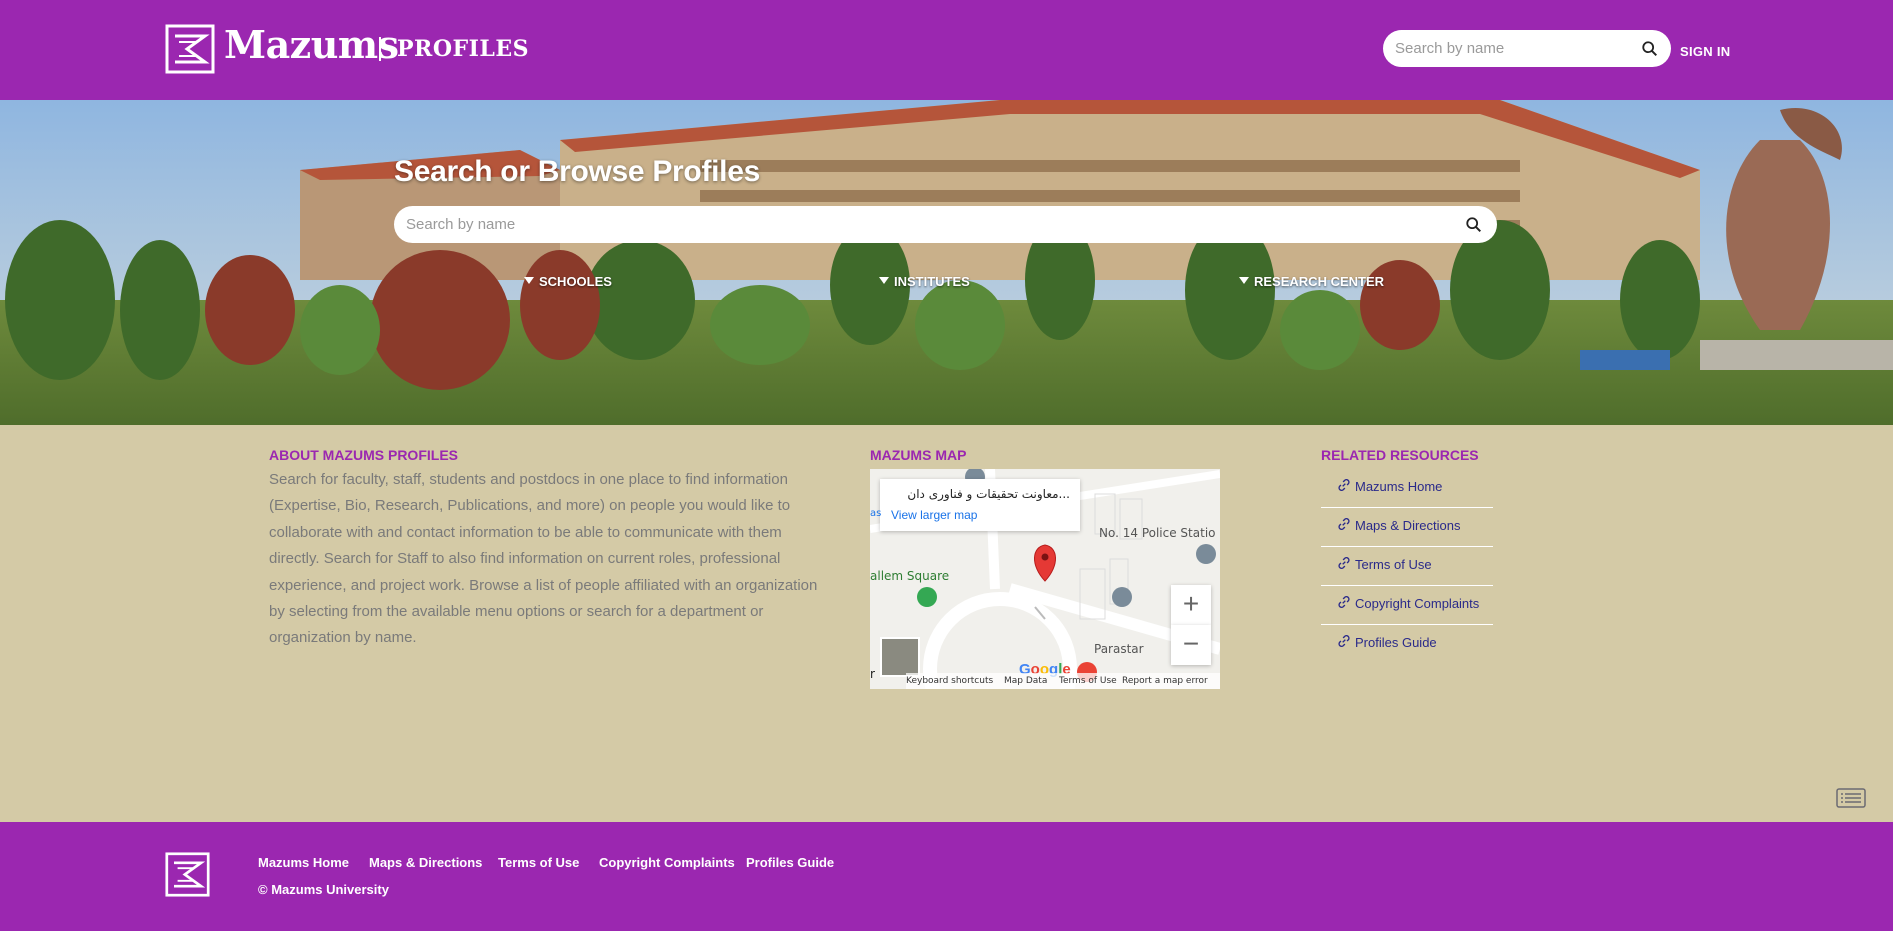 The image size is (1893, 931). Describe the element at coordinates (876, 513) in the screenshot. I see `map-label-partial: as` at that location.